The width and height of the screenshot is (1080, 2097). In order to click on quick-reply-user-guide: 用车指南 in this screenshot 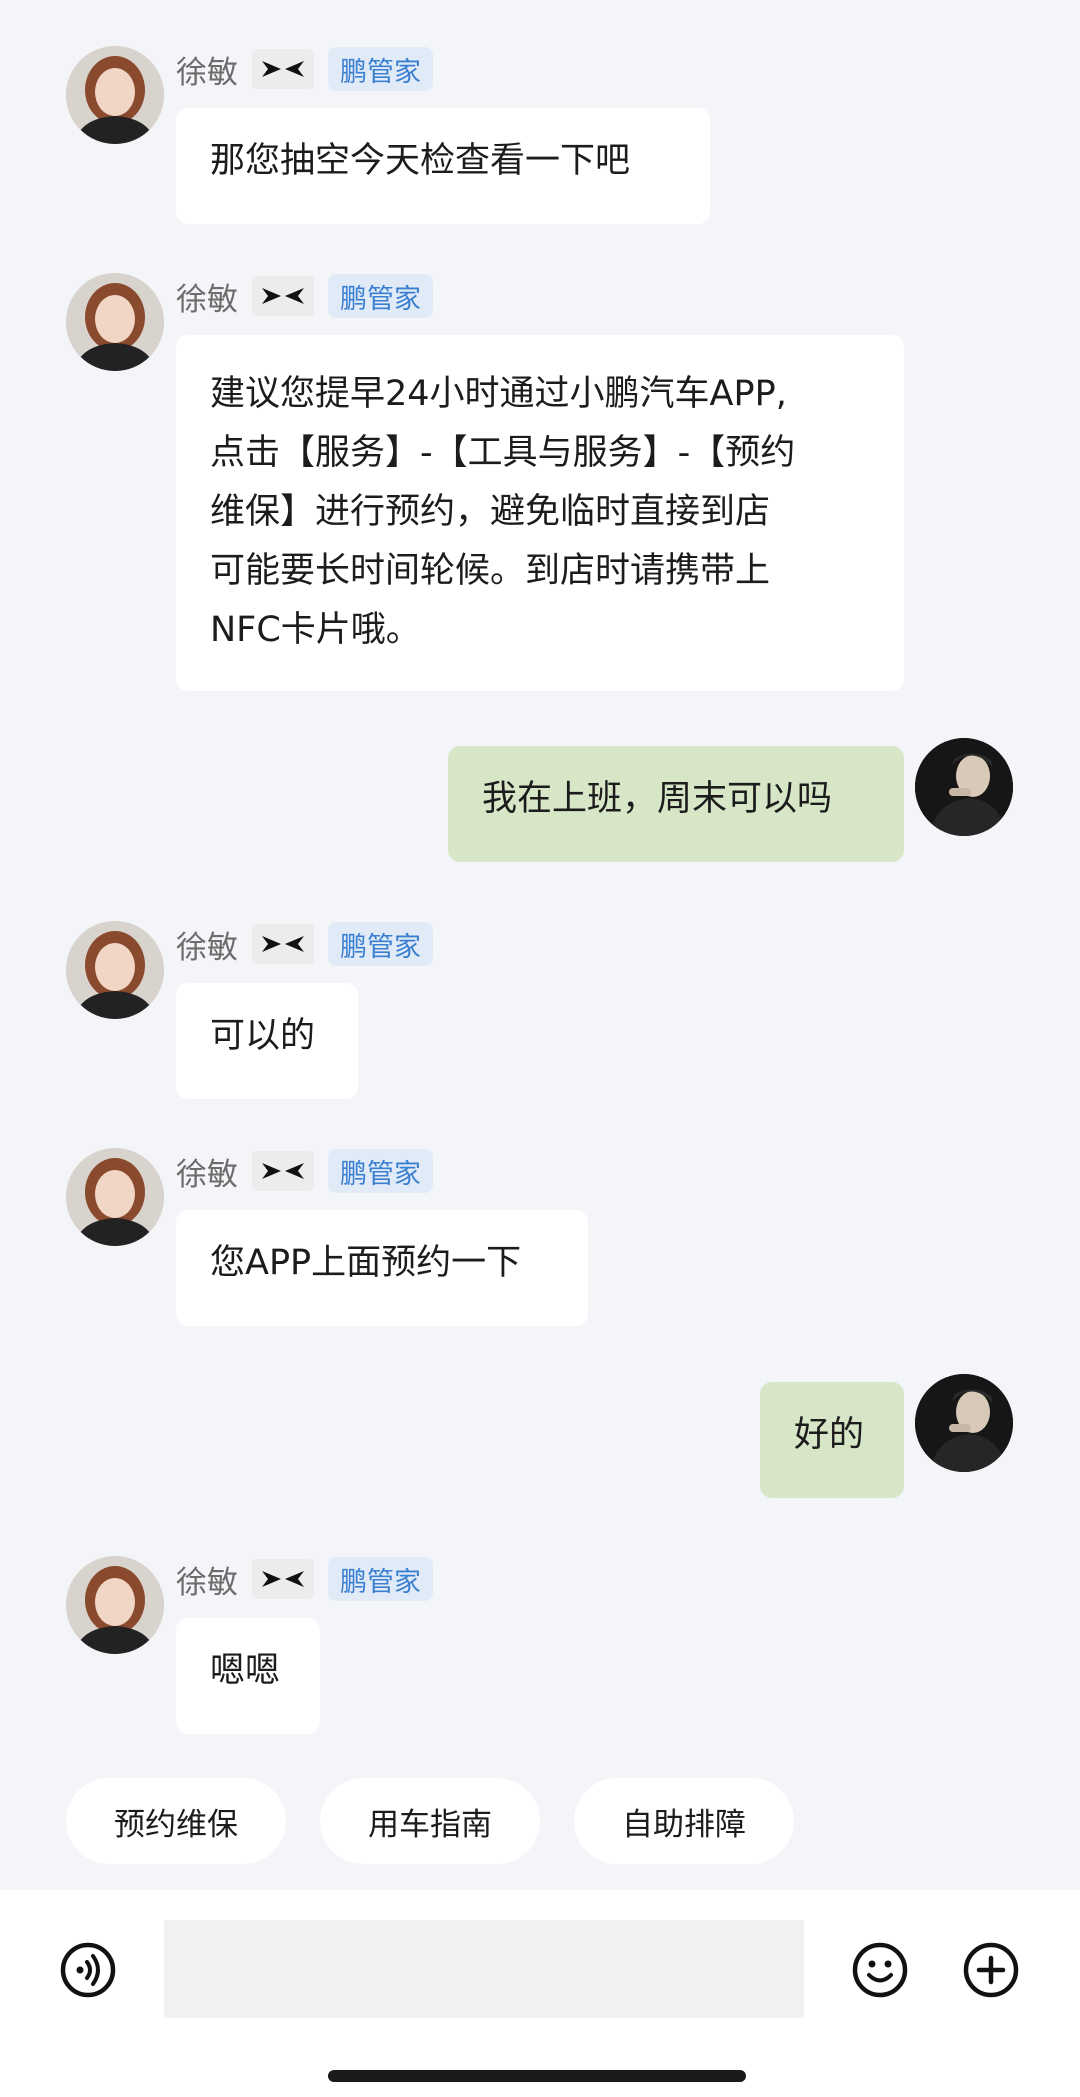, I will do `click(430, 1821)`.